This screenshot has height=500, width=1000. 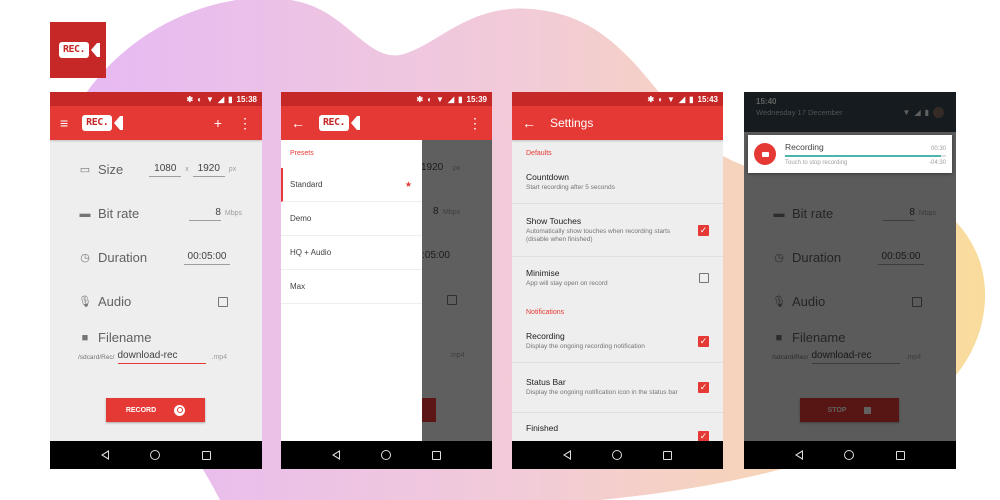 What do you see at coordinates (165, 170) in the screenshot?
I see `width-input: 1080` at bounding box center [165, 170].